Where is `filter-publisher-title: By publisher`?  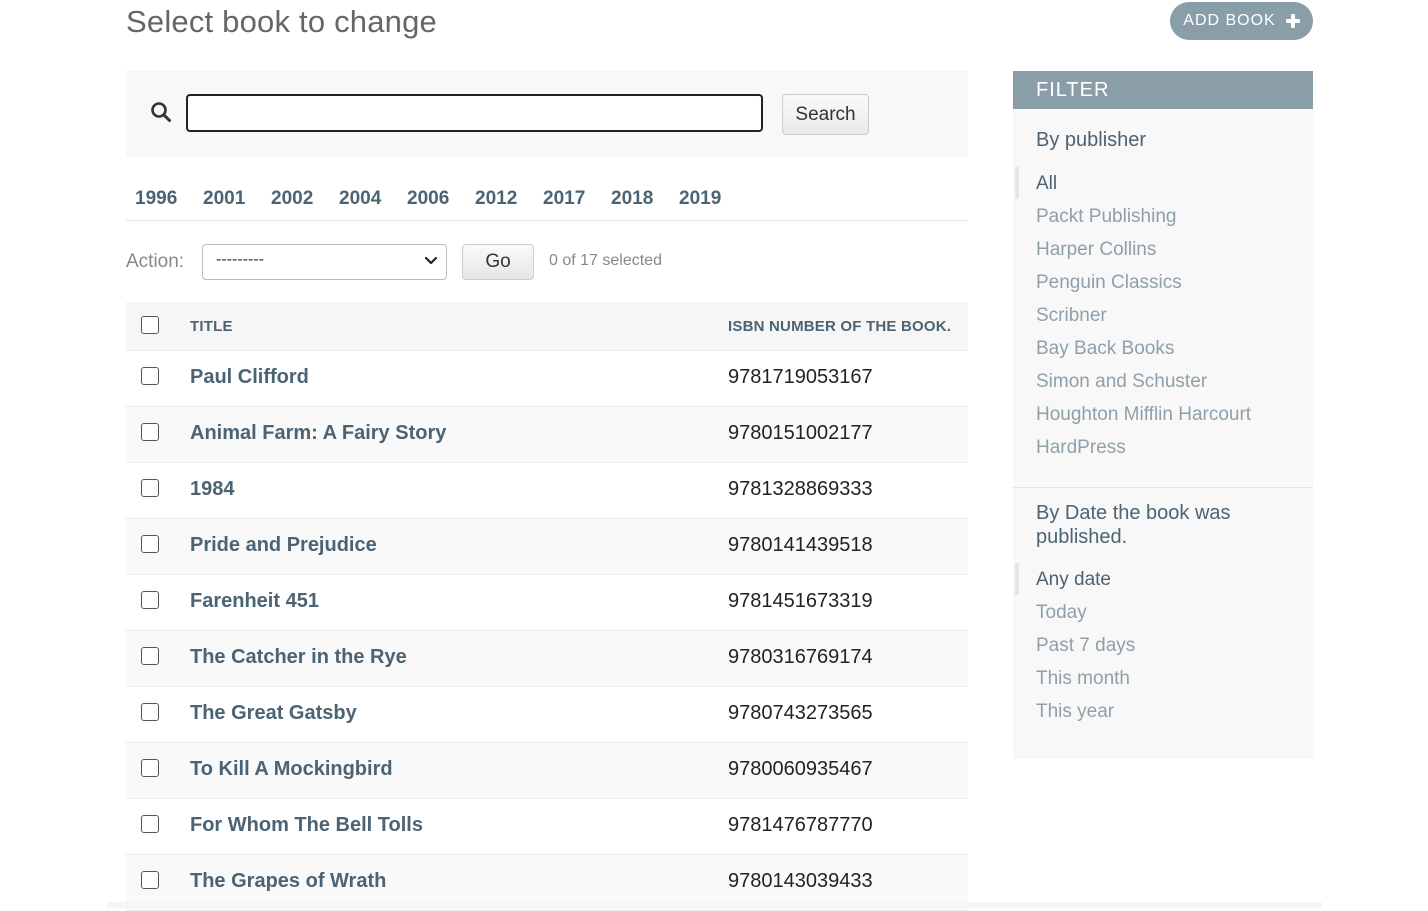 filter-publisher-title: By publisher is located at coordinates (1091, 140).